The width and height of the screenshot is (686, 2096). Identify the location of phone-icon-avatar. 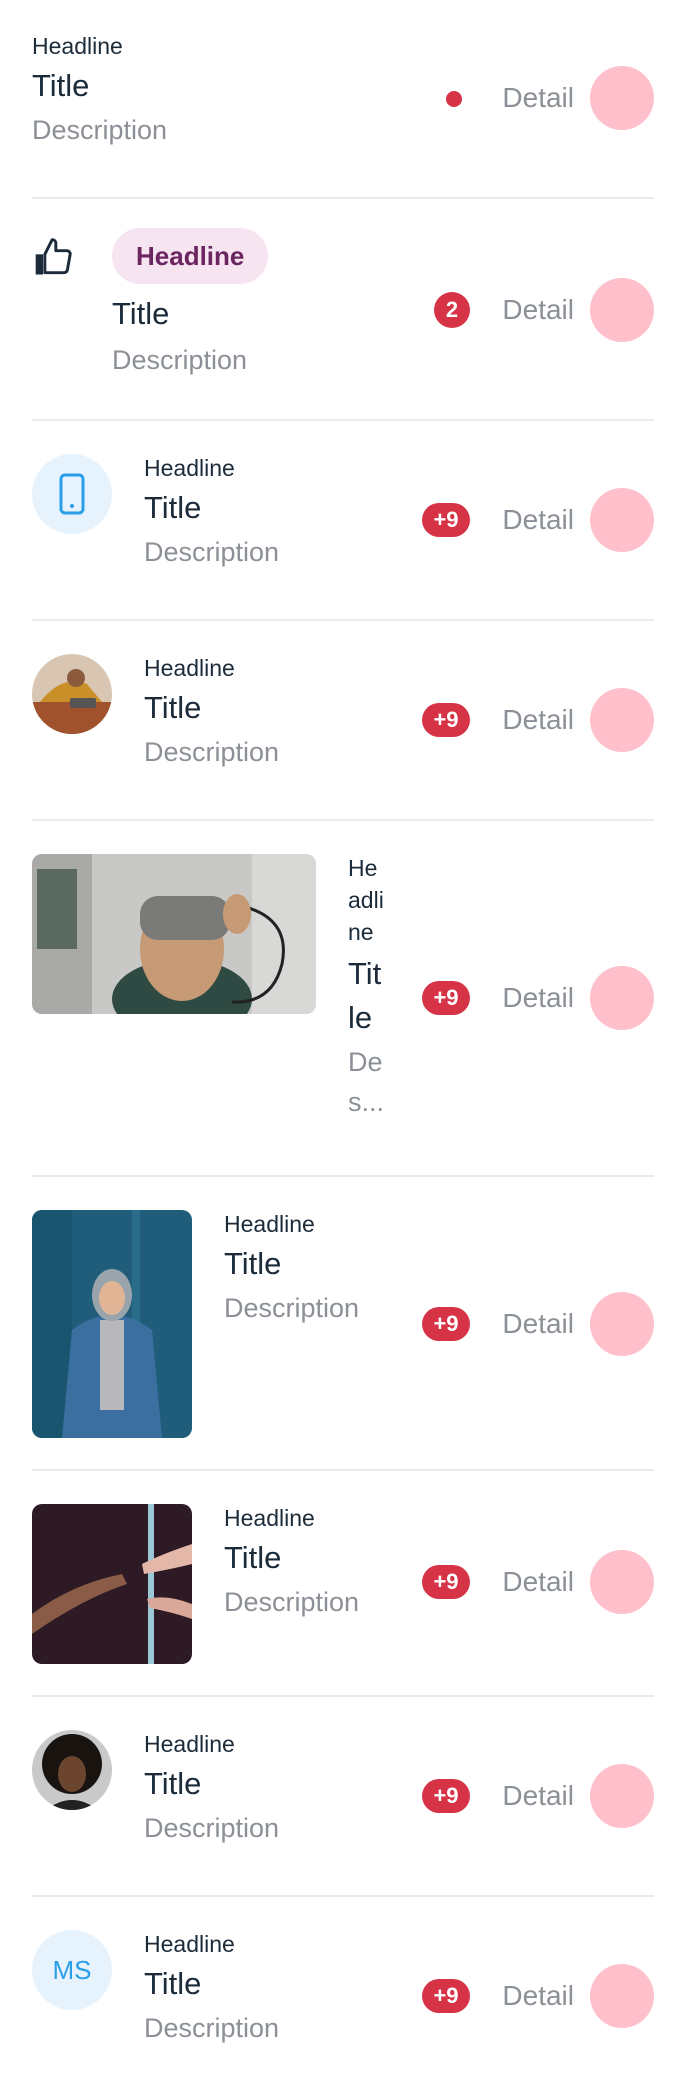
(72, 494).